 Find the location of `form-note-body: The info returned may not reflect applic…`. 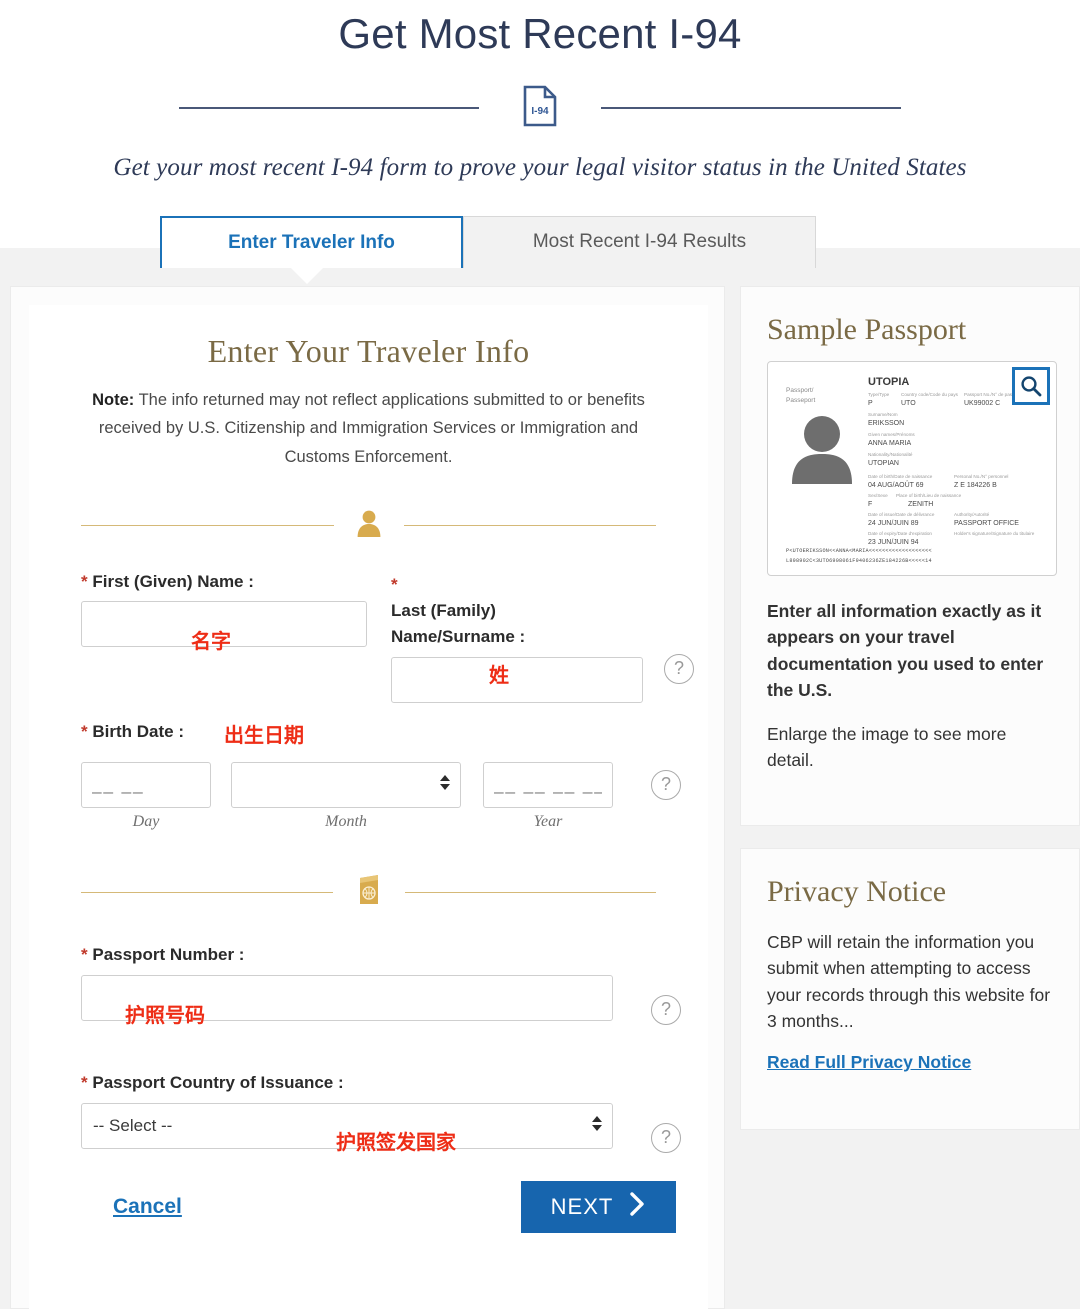

form-note-body: The info returned may not reflect applic… is located at coordinates (371, 428).